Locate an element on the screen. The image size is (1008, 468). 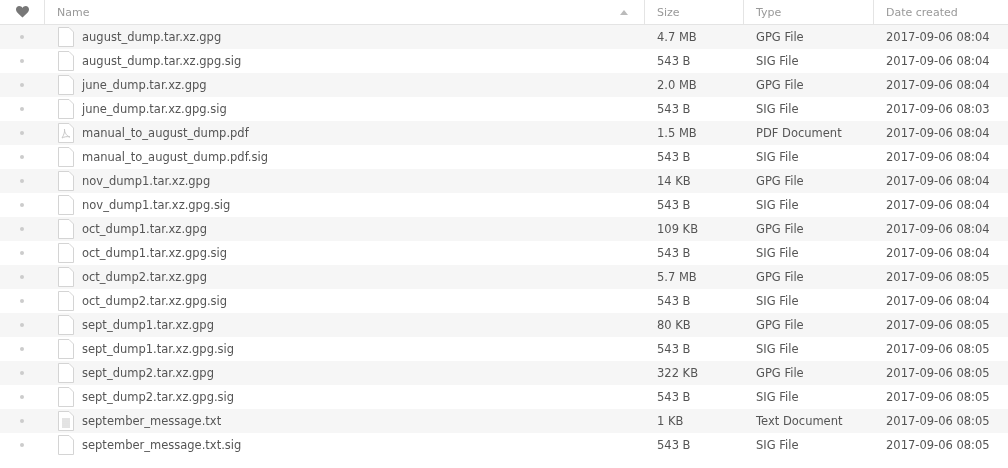
file-size: 14 KB is located at coordinates (674, 181).